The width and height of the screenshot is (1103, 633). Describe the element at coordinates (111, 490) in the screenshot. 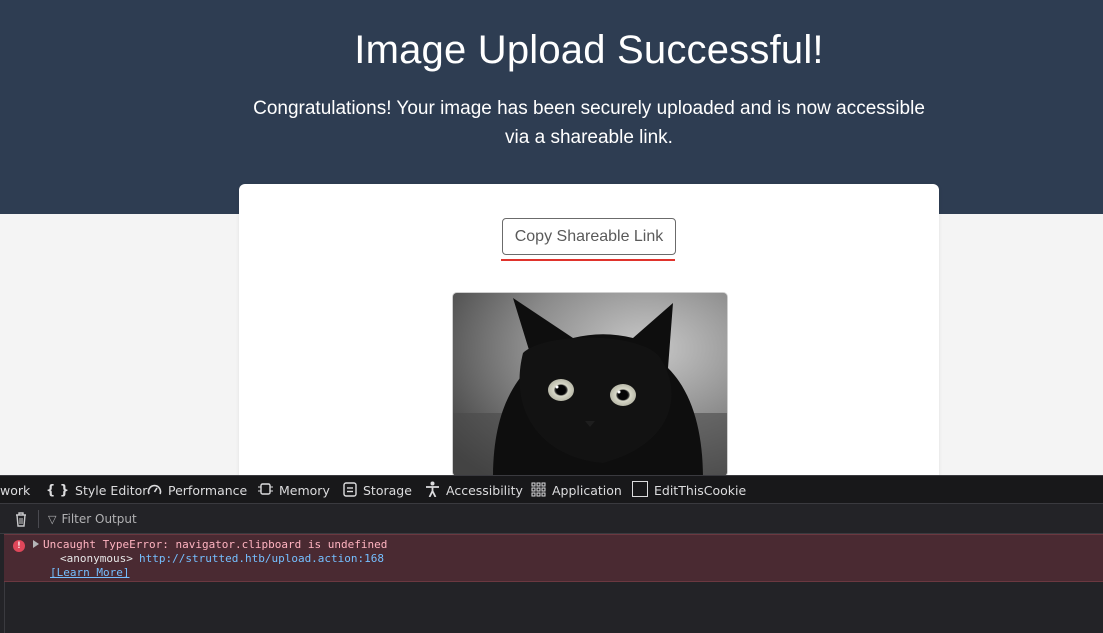

I see `tab-label: Style Editor` at that location.